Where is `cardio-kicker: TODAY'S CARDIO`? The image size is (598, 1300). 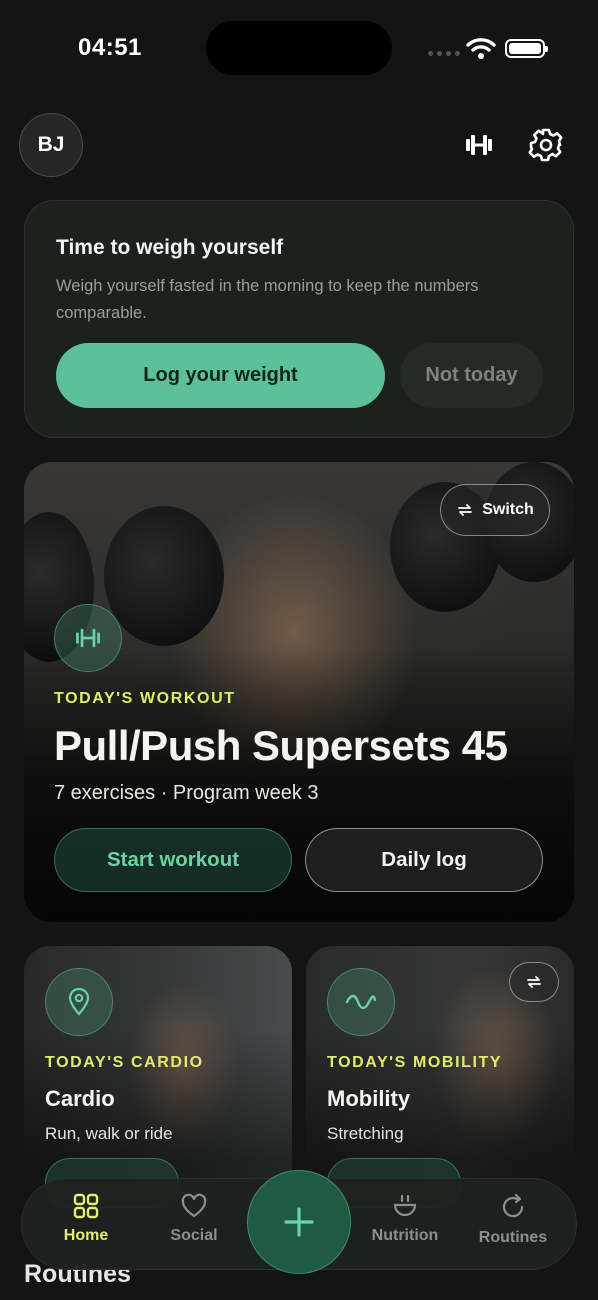
cardio-kicker: TODAY'S CARDIO is located at coordinates (124, 1062).